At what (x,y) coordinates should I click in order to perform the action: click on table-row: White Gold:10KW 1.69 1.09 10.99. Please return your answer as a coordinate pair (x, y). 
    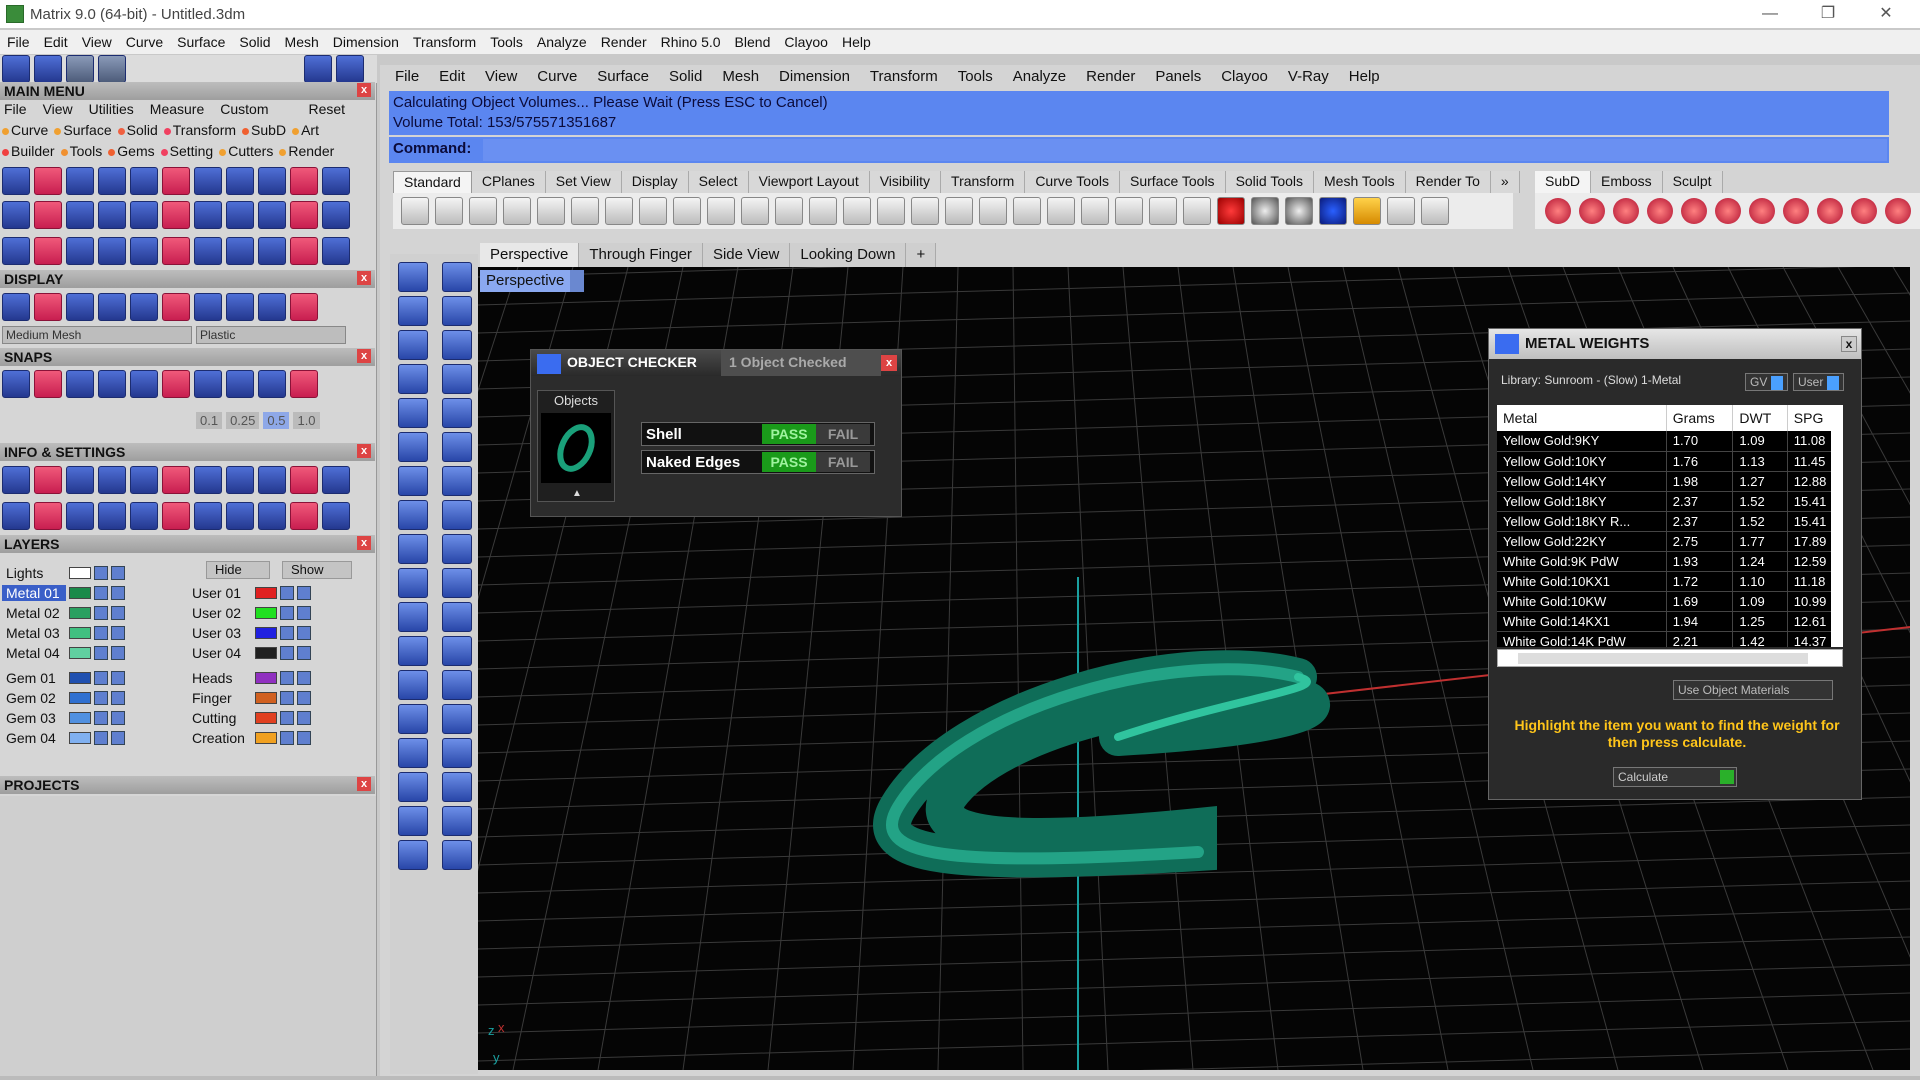
    Looking at the image, I should click on (1670, 601).